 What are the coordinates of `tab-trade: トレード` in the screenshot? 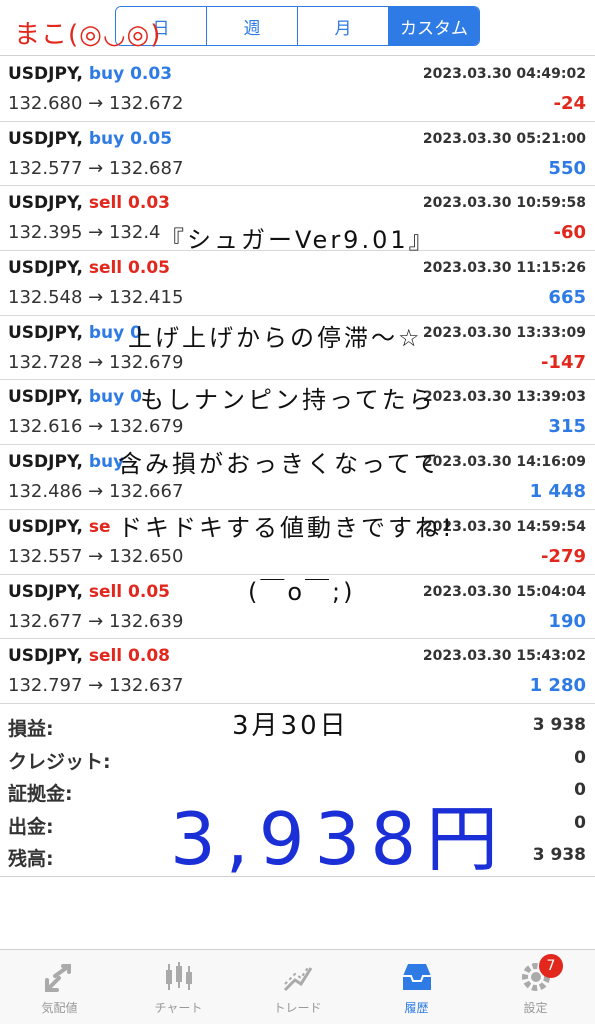 It's located at (297, 987).